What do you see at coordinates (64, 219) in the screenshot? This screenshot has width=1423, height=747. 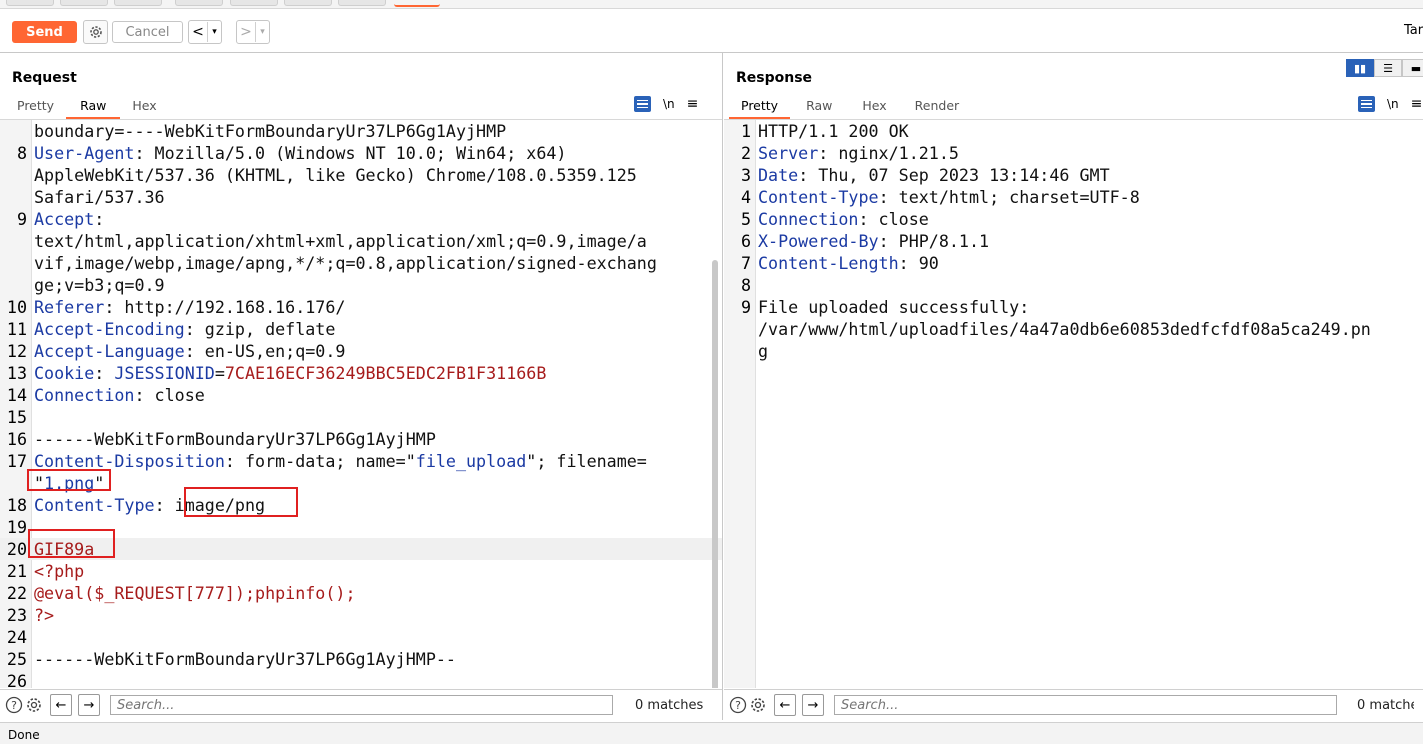 I see `header-name: Accept` at bounding box center [64, 219].